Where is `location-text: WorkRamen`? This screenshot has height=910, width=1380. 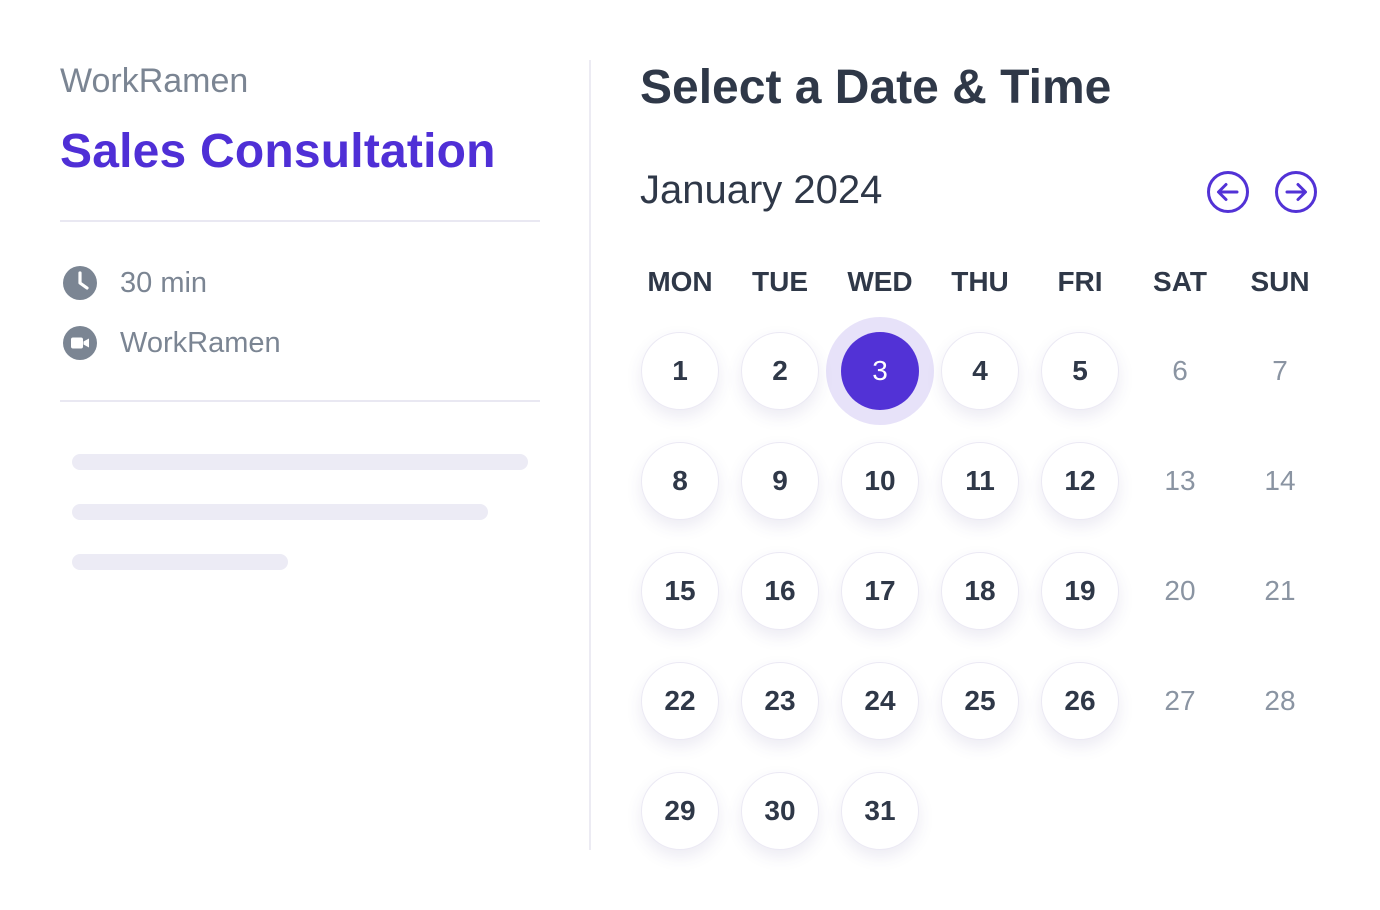
location-text: WorkRamen is located at coordinates (200, 342).